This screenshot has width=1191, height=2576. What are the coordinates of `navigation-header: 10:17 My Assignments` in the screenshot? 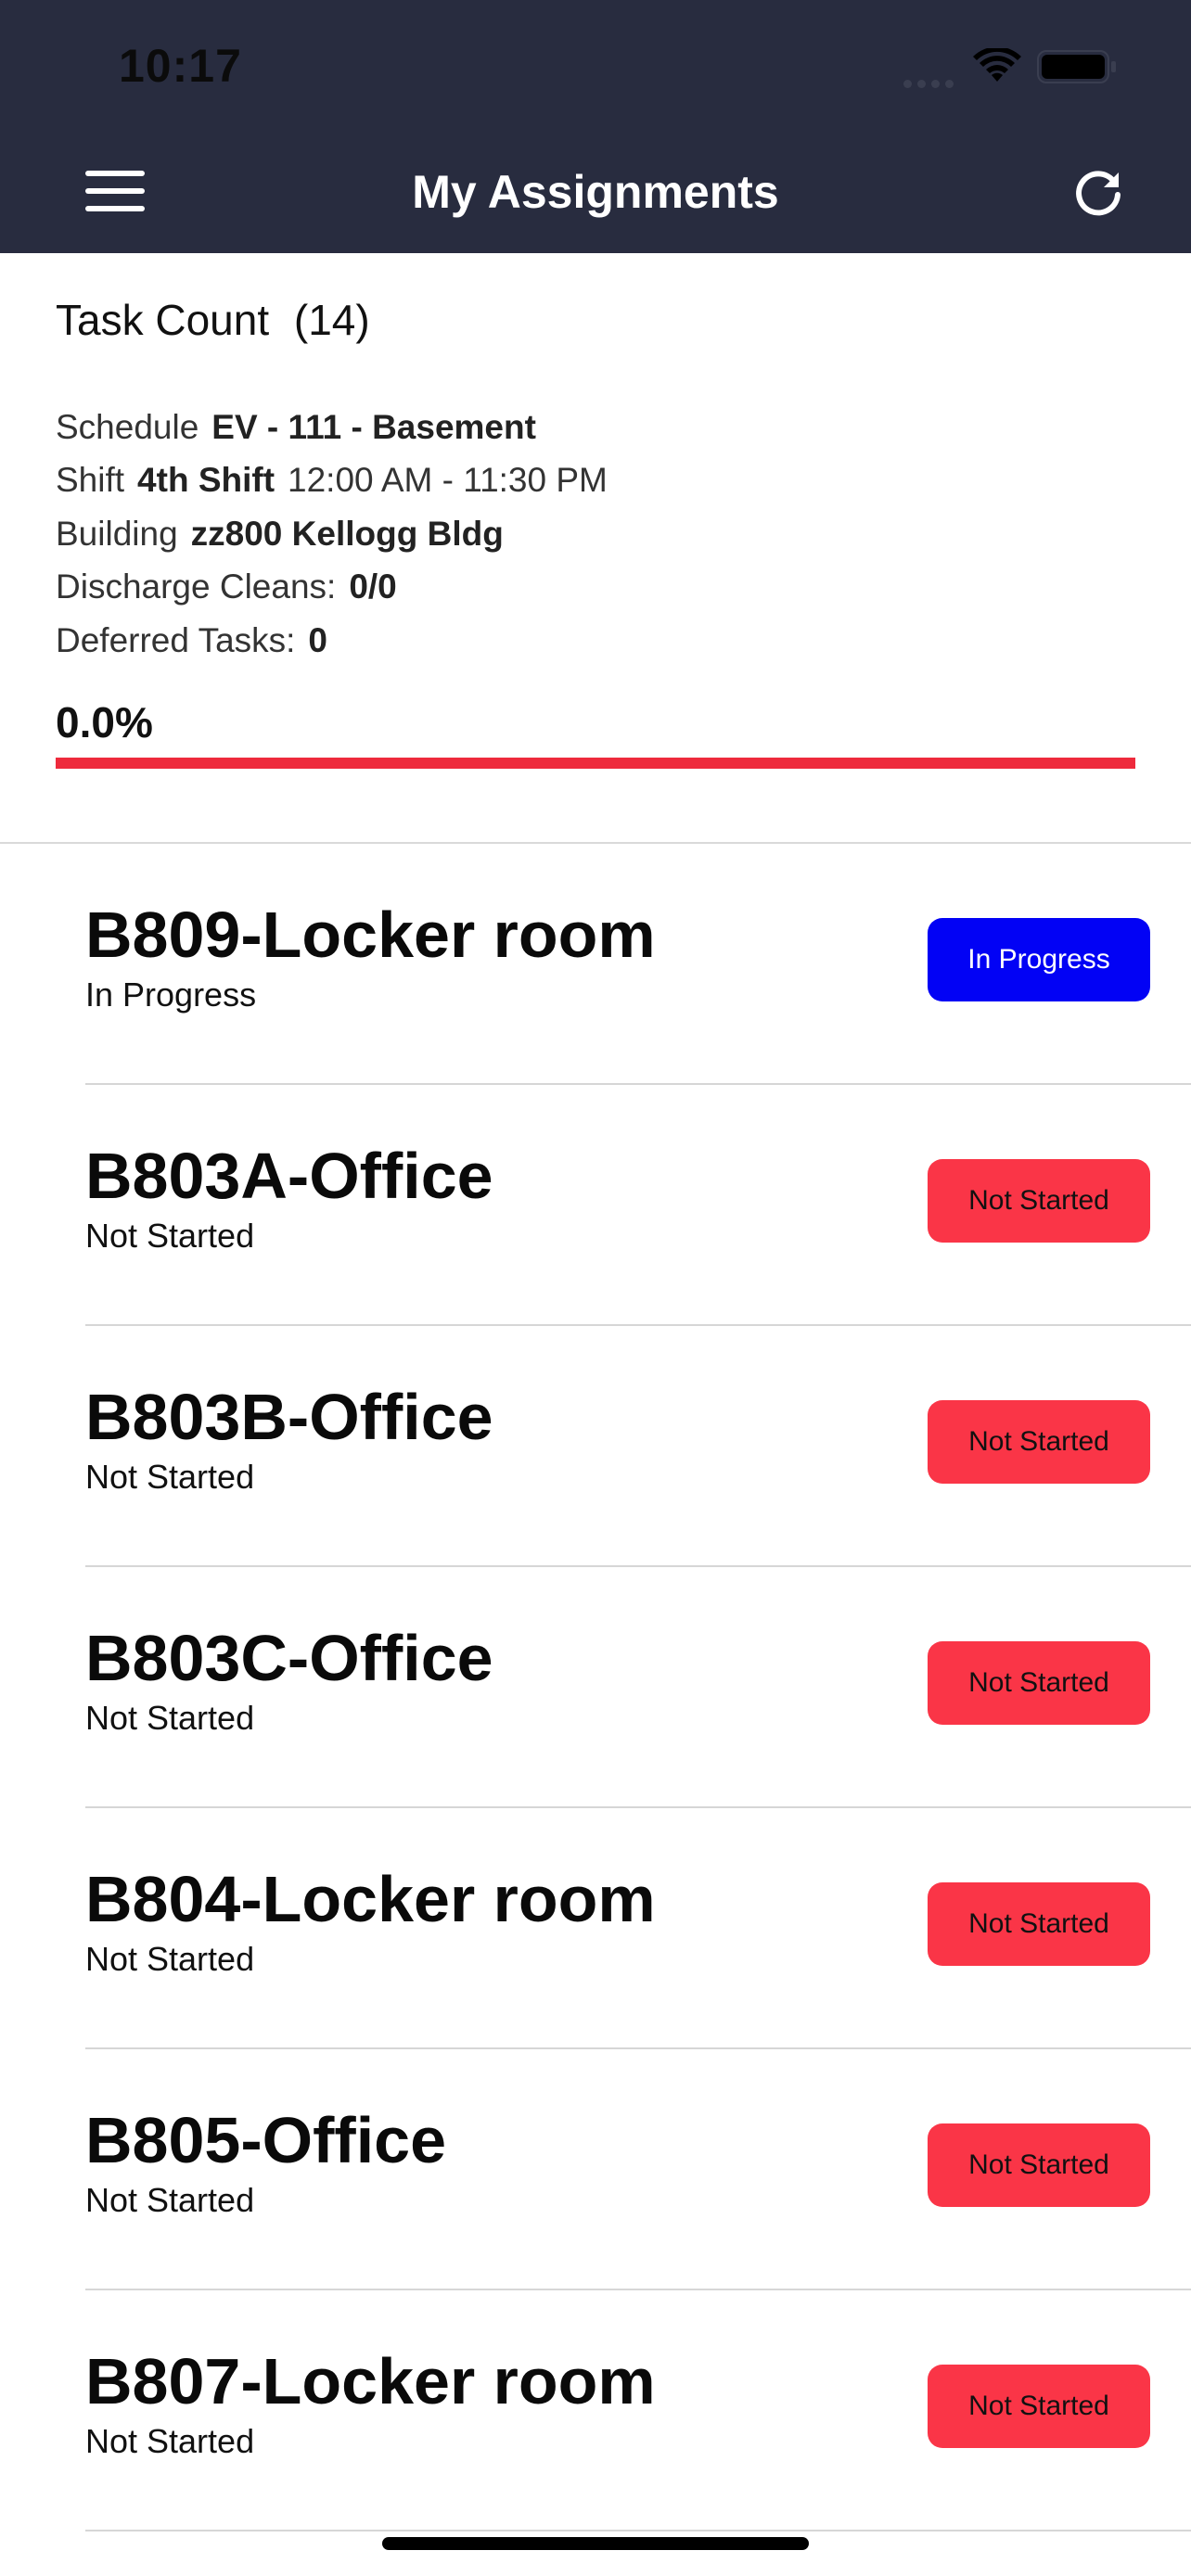 It's located at (595, 126).